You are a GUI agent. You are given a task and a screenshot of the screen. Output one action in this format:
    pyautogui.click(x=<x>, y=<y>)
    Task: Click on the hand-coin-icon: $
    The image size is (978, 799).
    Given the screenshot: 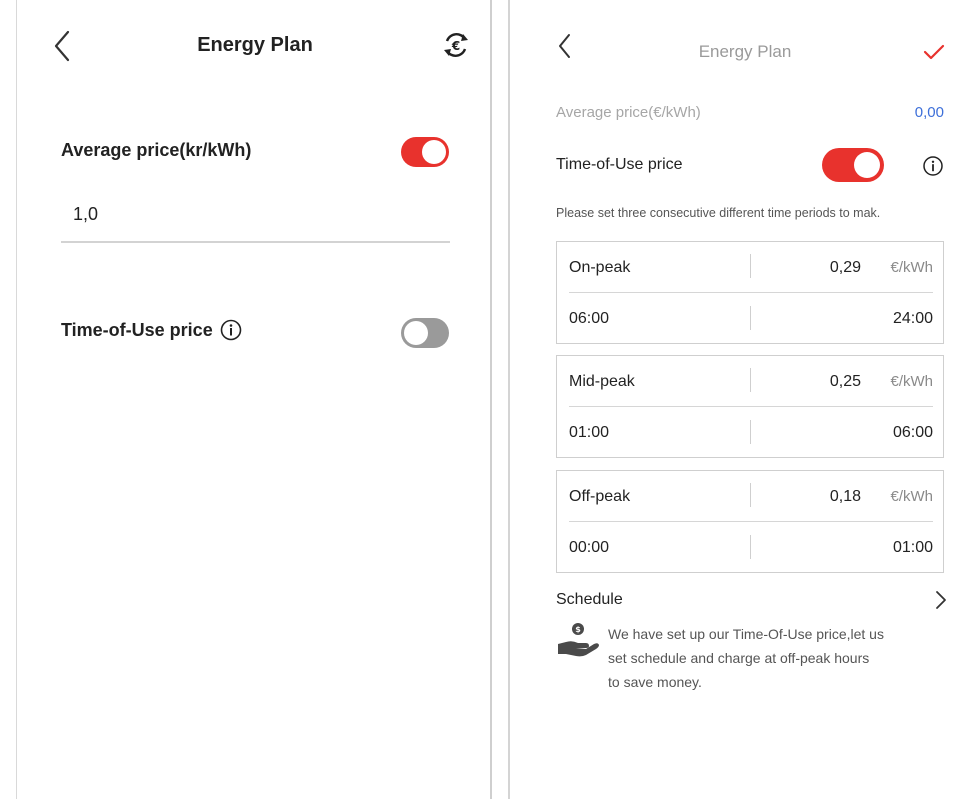 What is the action you would take?
    pyautogui.click(x=578, y=640)
    